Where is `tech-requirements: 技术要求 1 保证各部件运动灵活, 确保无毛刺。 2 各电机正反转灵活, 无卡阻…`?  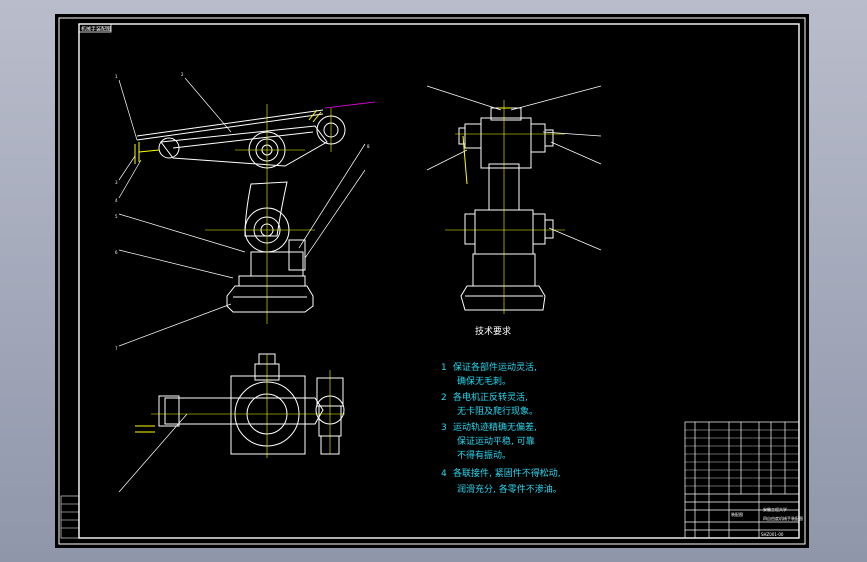 tech-requirements: 技术要求 1 保证各部件运动灵活, 确保无毛刺。 2 各电机正反转灵活, 无卡阻… is located at coordinates (501, 410).